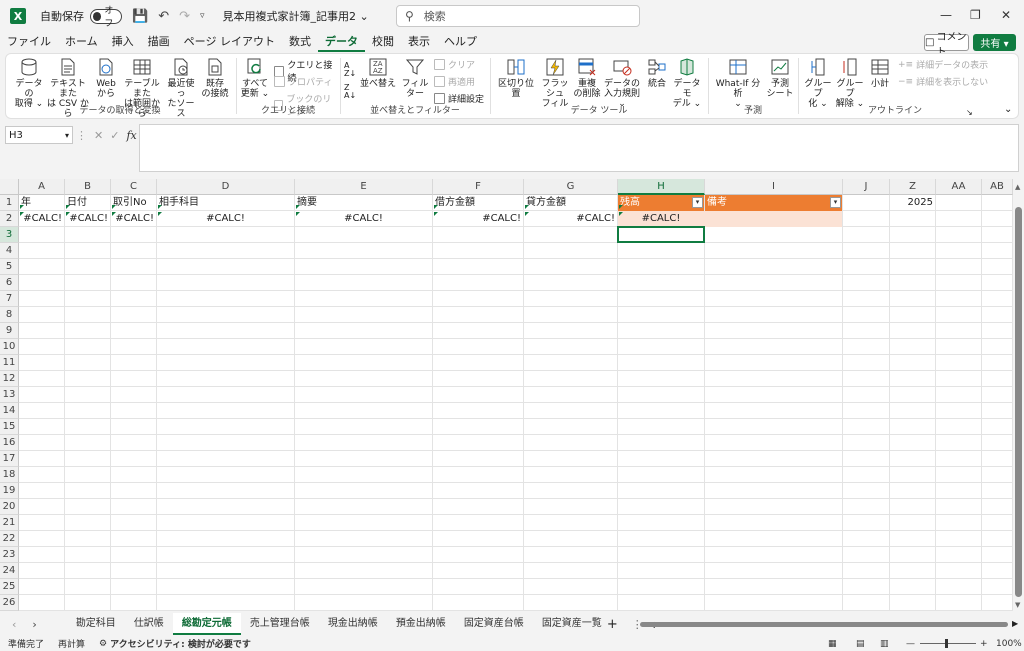 The image size is (1024, 651). I want to click on column-header-ab: AB, so click(997, 187).